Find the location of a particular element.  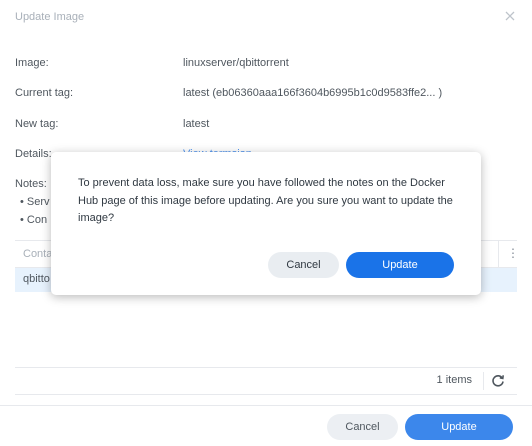

dialog-cancel-button: Cancel is located at coordinates (303, 265).